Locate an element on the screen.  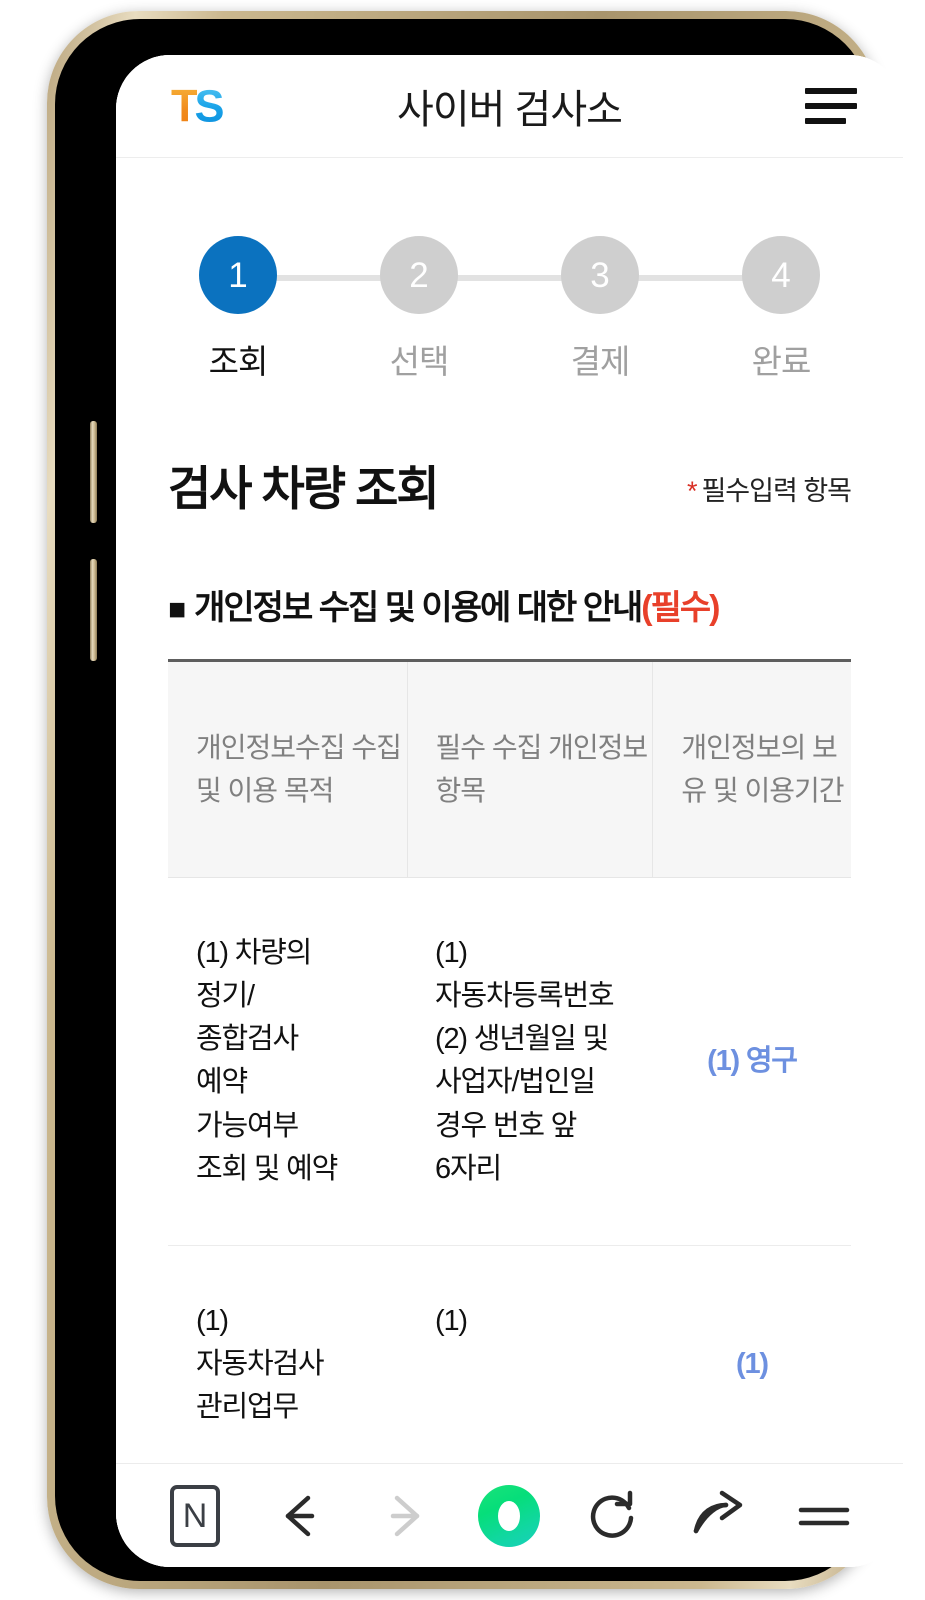
table-header-items: 필수 수집 개인정보 항목 is located at coordinates (530, 768).